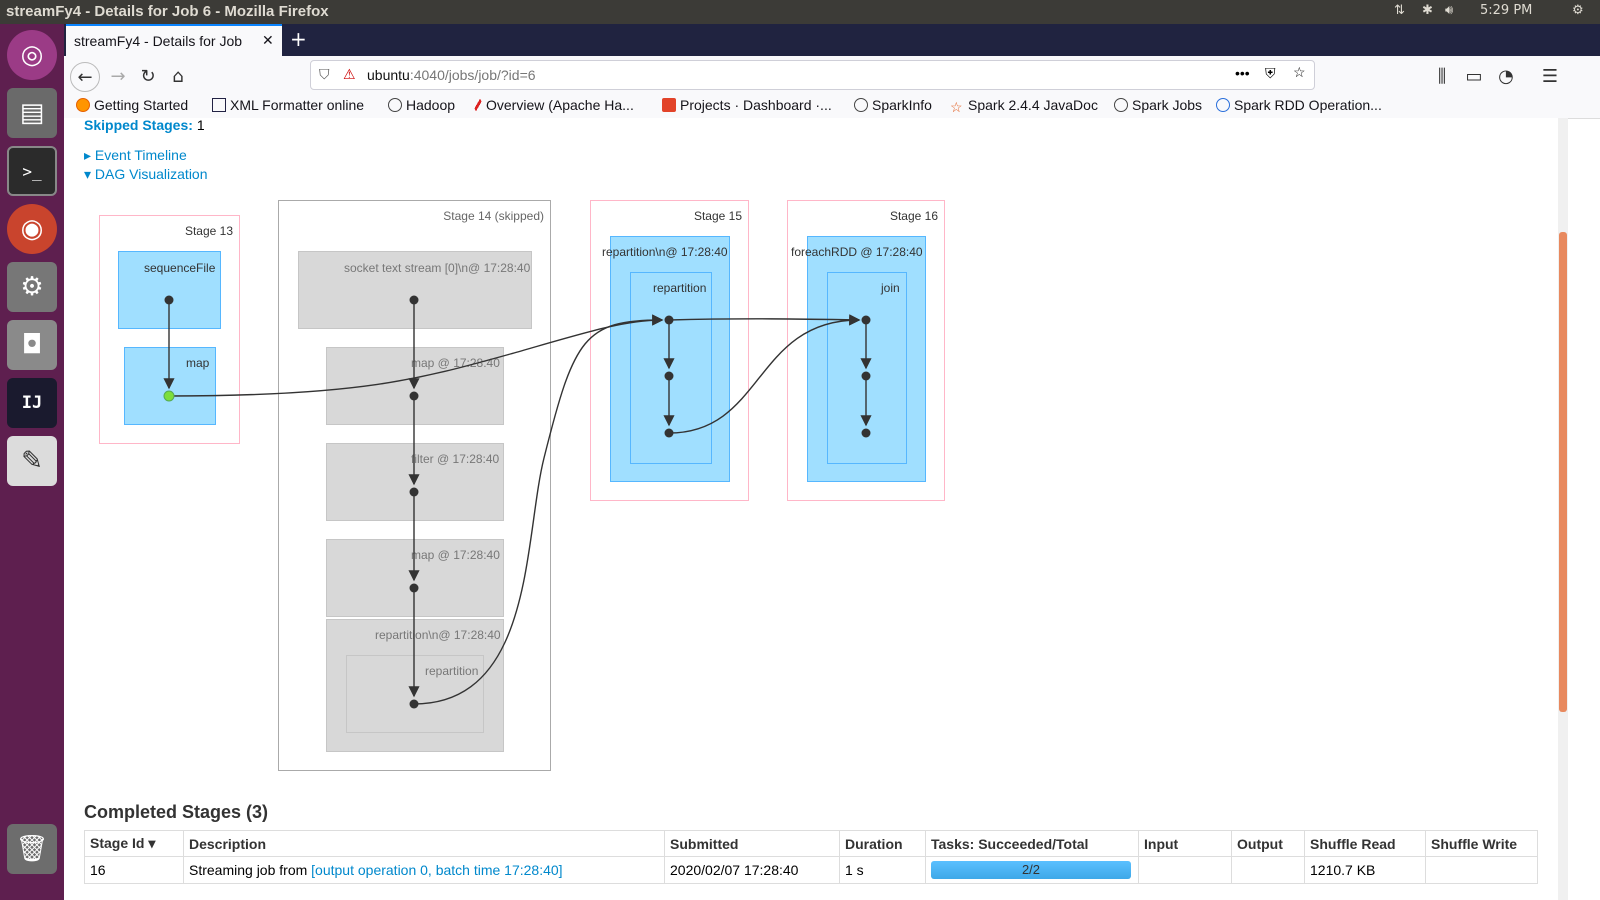 The image size is (1600, 900). I want to click on output-cell, so click(1268, 870).